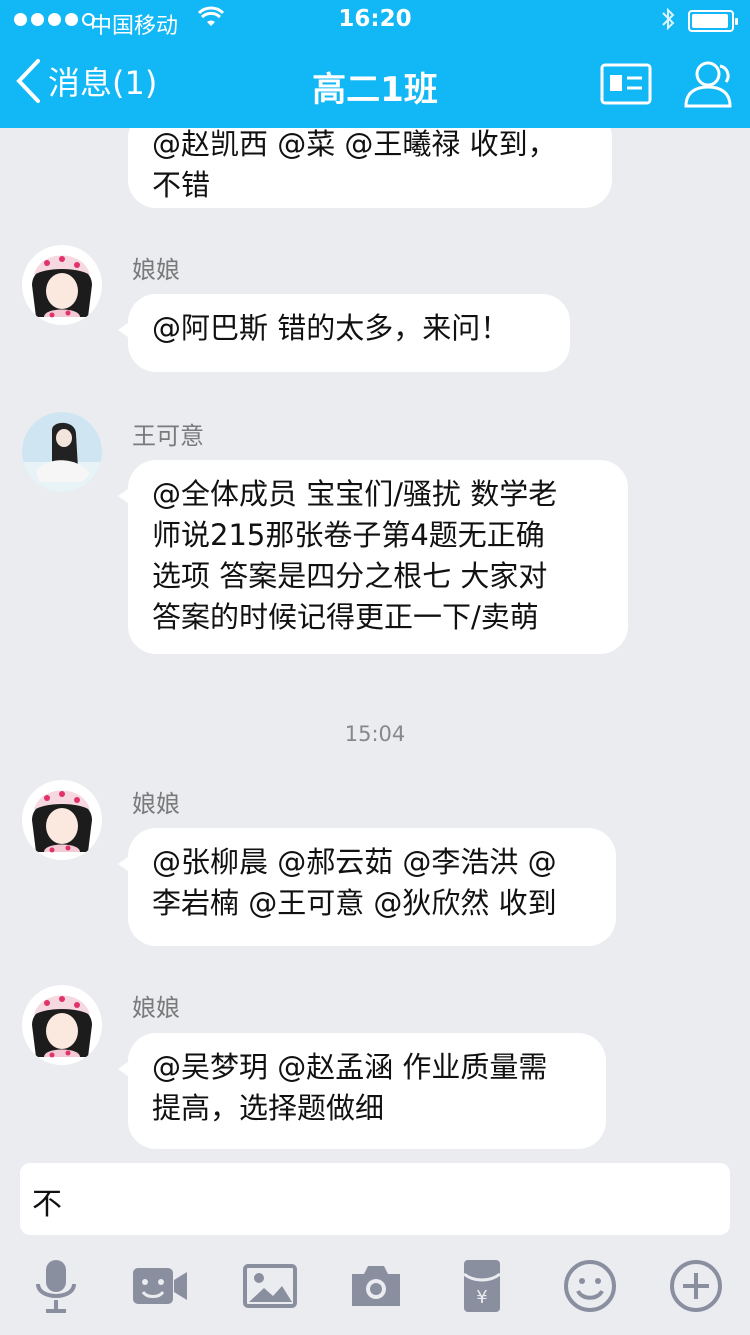 This screenshot has width=750, height=1335. What do you see at coordinates (160, 1286) in the screenshot?
I see `video-icon` at bounding box center [160, 1286].